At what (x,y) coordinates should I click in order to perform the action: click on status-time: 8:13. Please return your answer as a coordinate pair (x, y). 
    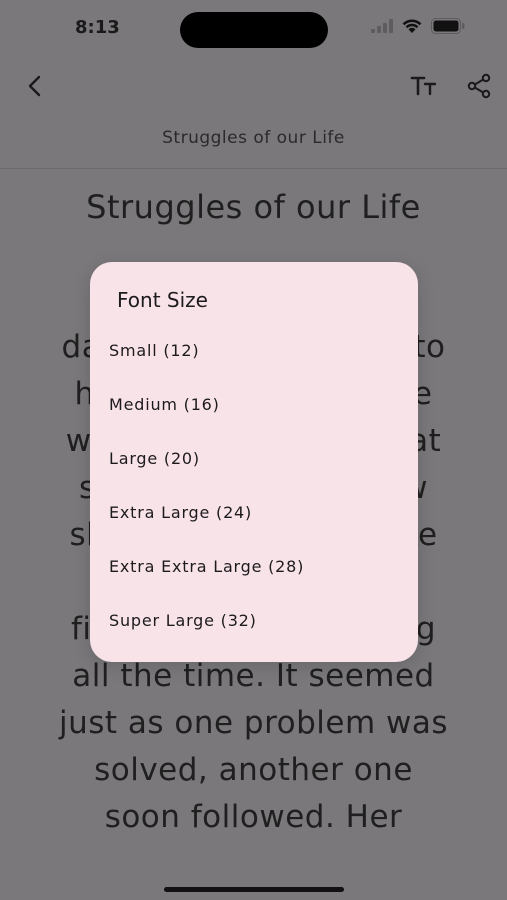
    Looking at the image, I should click on (97, 27).